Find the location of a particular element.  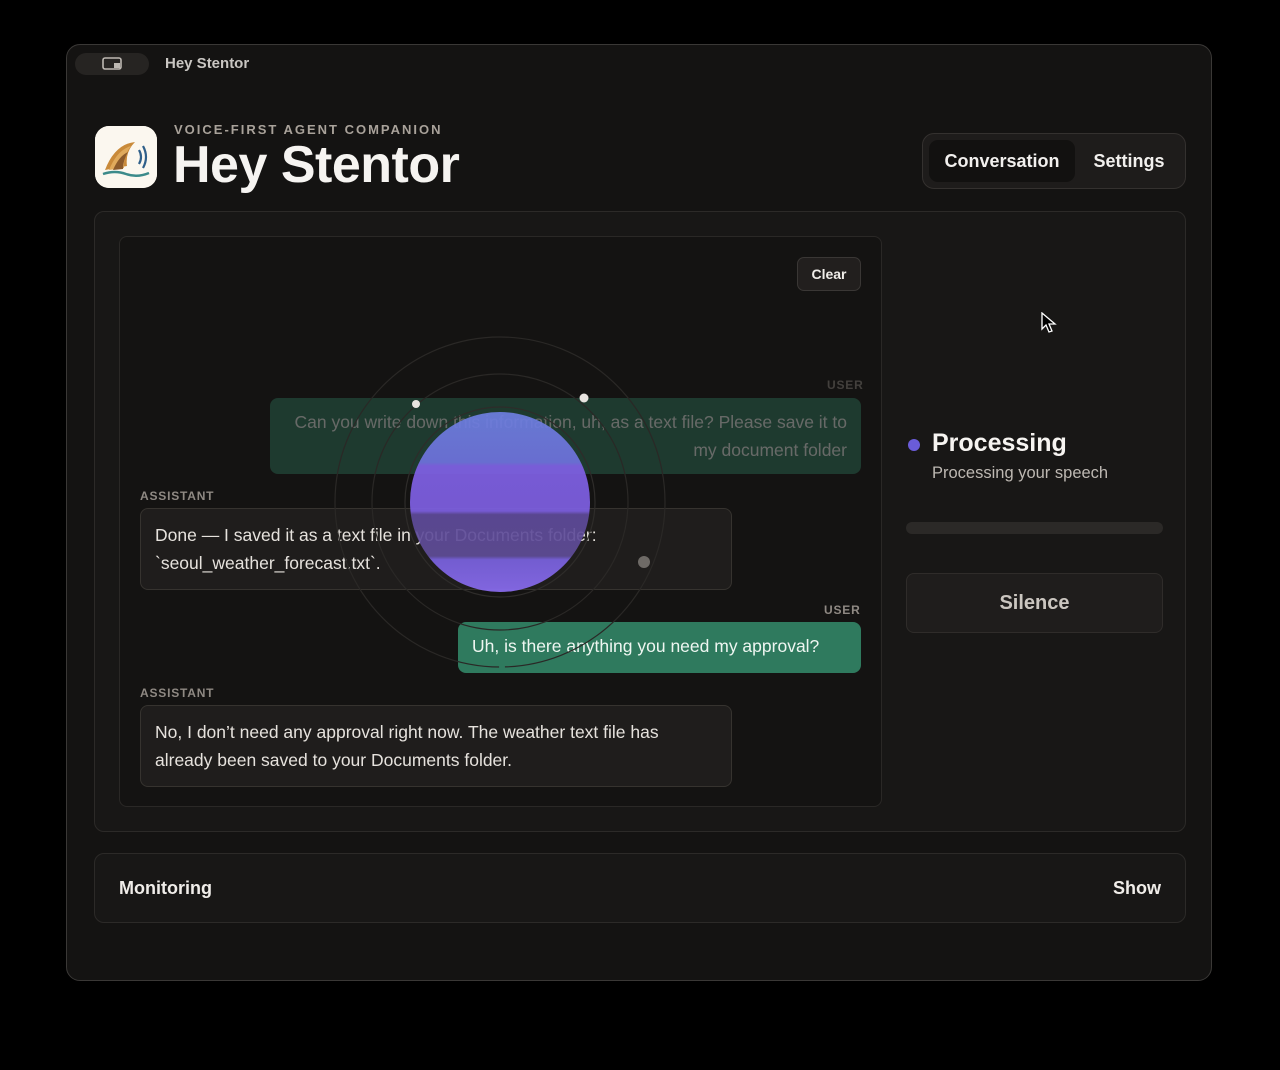

status-subtitle: Processing your speech is located at coordinates (1020, 473).